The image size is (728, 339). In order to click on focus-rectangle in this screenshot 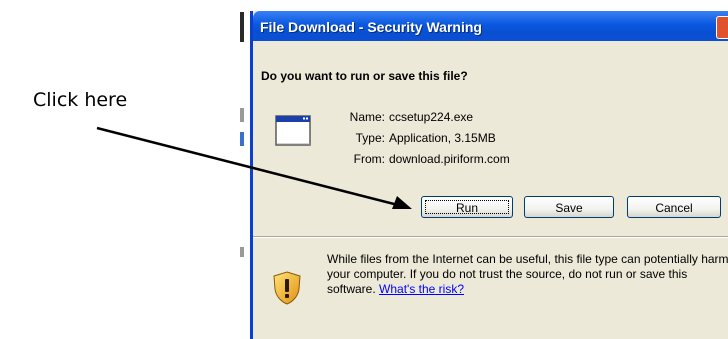, I will do `click(467, 207)`.